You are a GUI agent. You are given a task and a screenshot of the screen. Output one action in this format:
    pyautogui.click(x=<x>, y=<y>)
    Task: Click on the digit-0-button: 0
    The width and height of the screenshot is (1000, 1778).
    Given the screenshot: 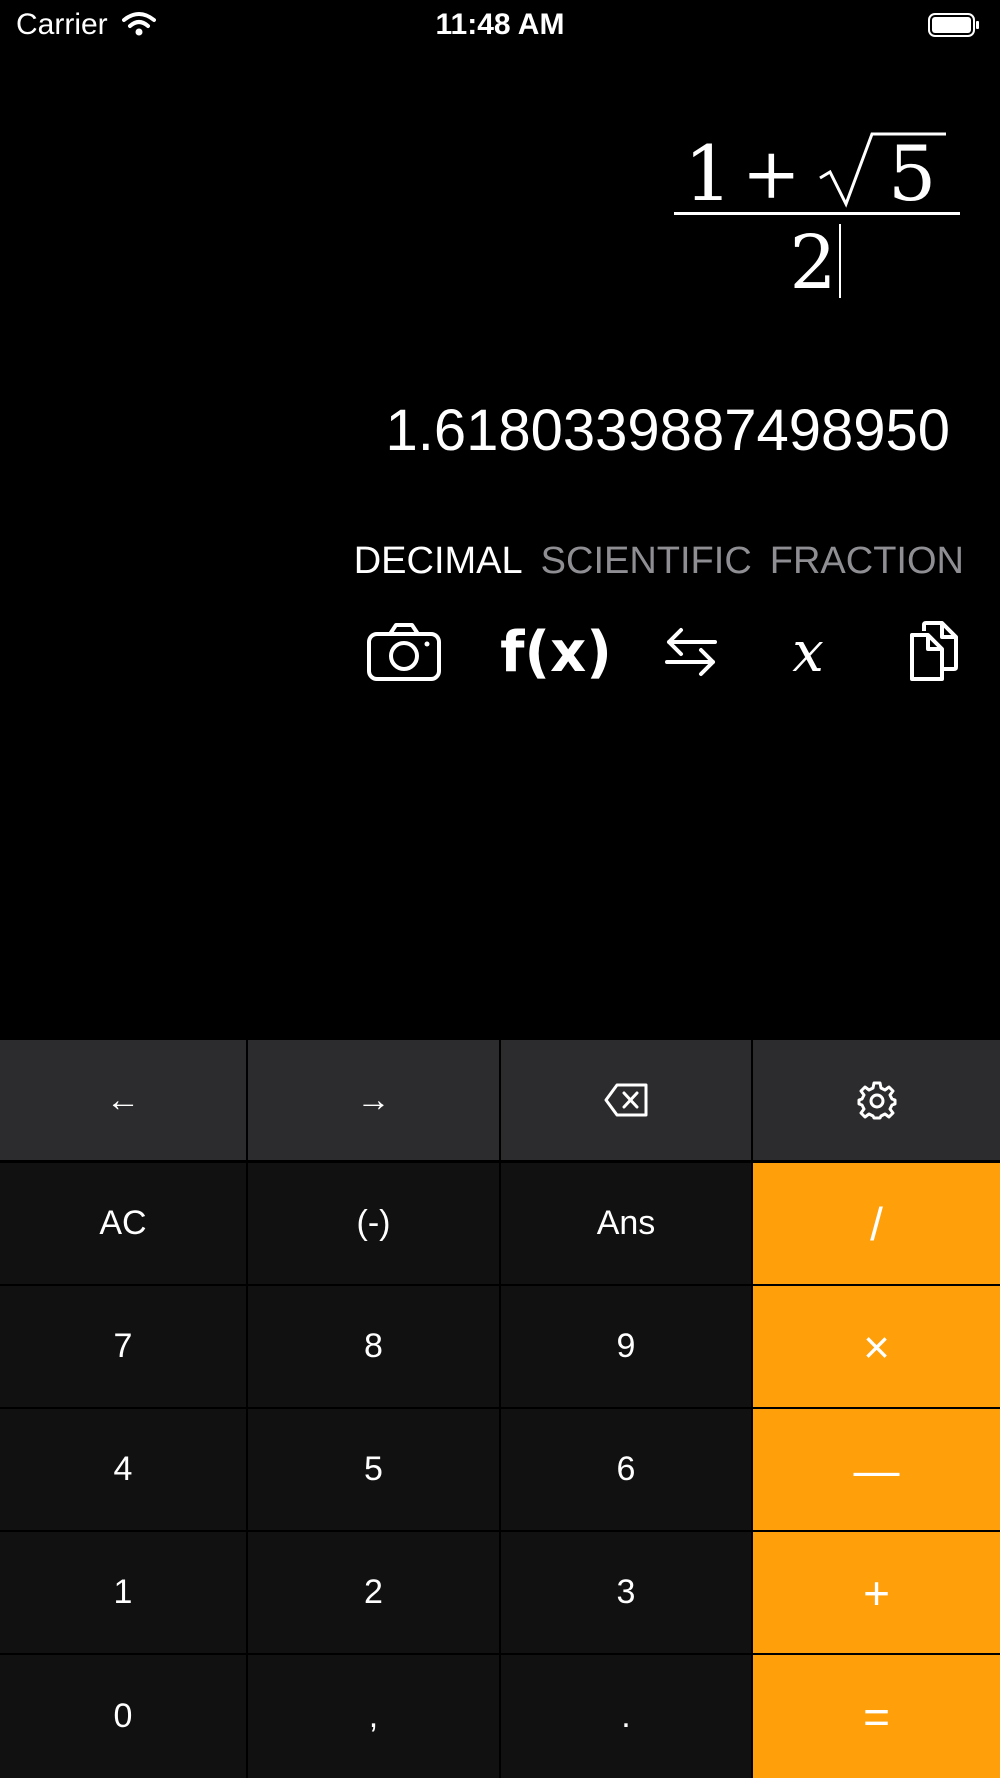 What is the action you would take?
    pyautogui.click(x=123, y=1716)
    